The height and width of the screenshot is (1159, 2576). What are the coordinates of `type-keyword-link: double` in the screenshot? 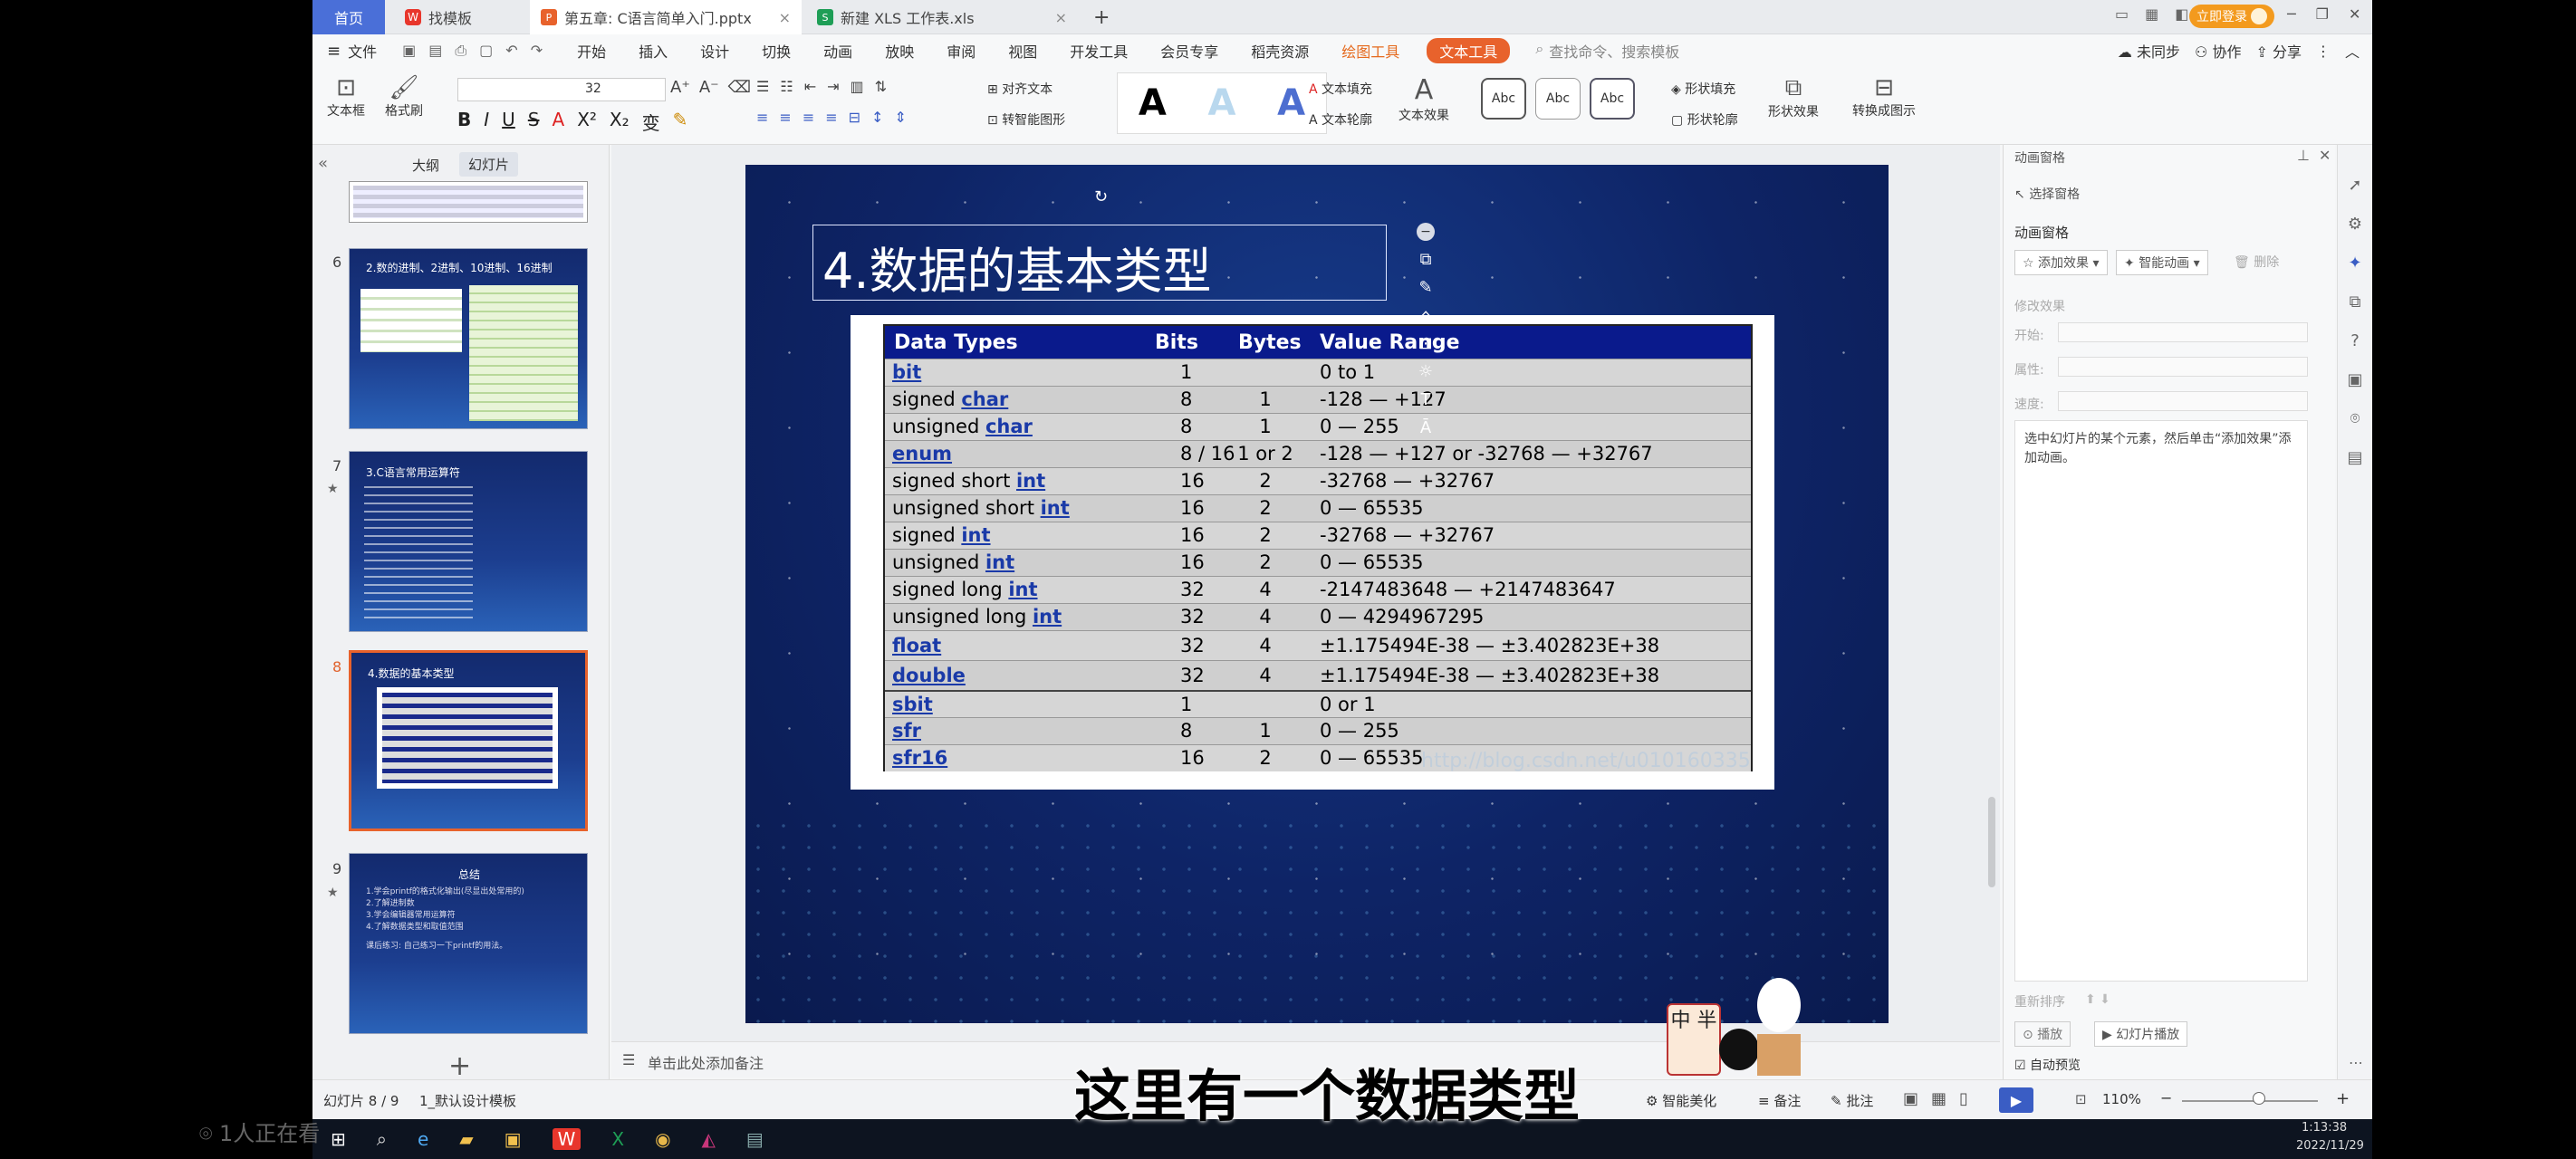 It's located at (929, 676).